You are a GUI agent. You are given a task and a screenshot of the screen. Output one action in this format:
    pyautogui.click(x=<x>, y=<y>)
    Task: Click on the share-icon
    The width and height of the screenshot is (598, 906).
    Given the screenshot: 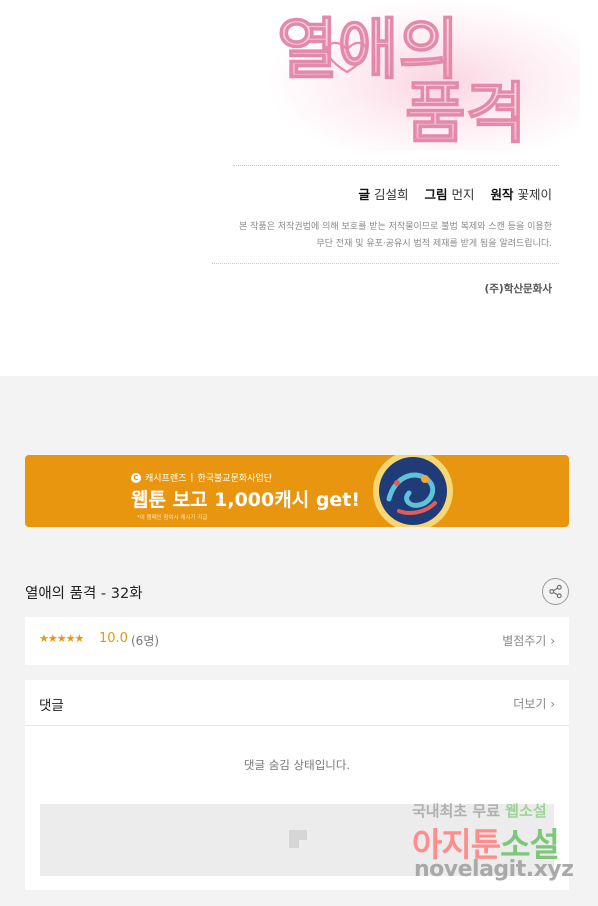 What is the action you would take?
    pyautogui.click(x=555, y=591)
    